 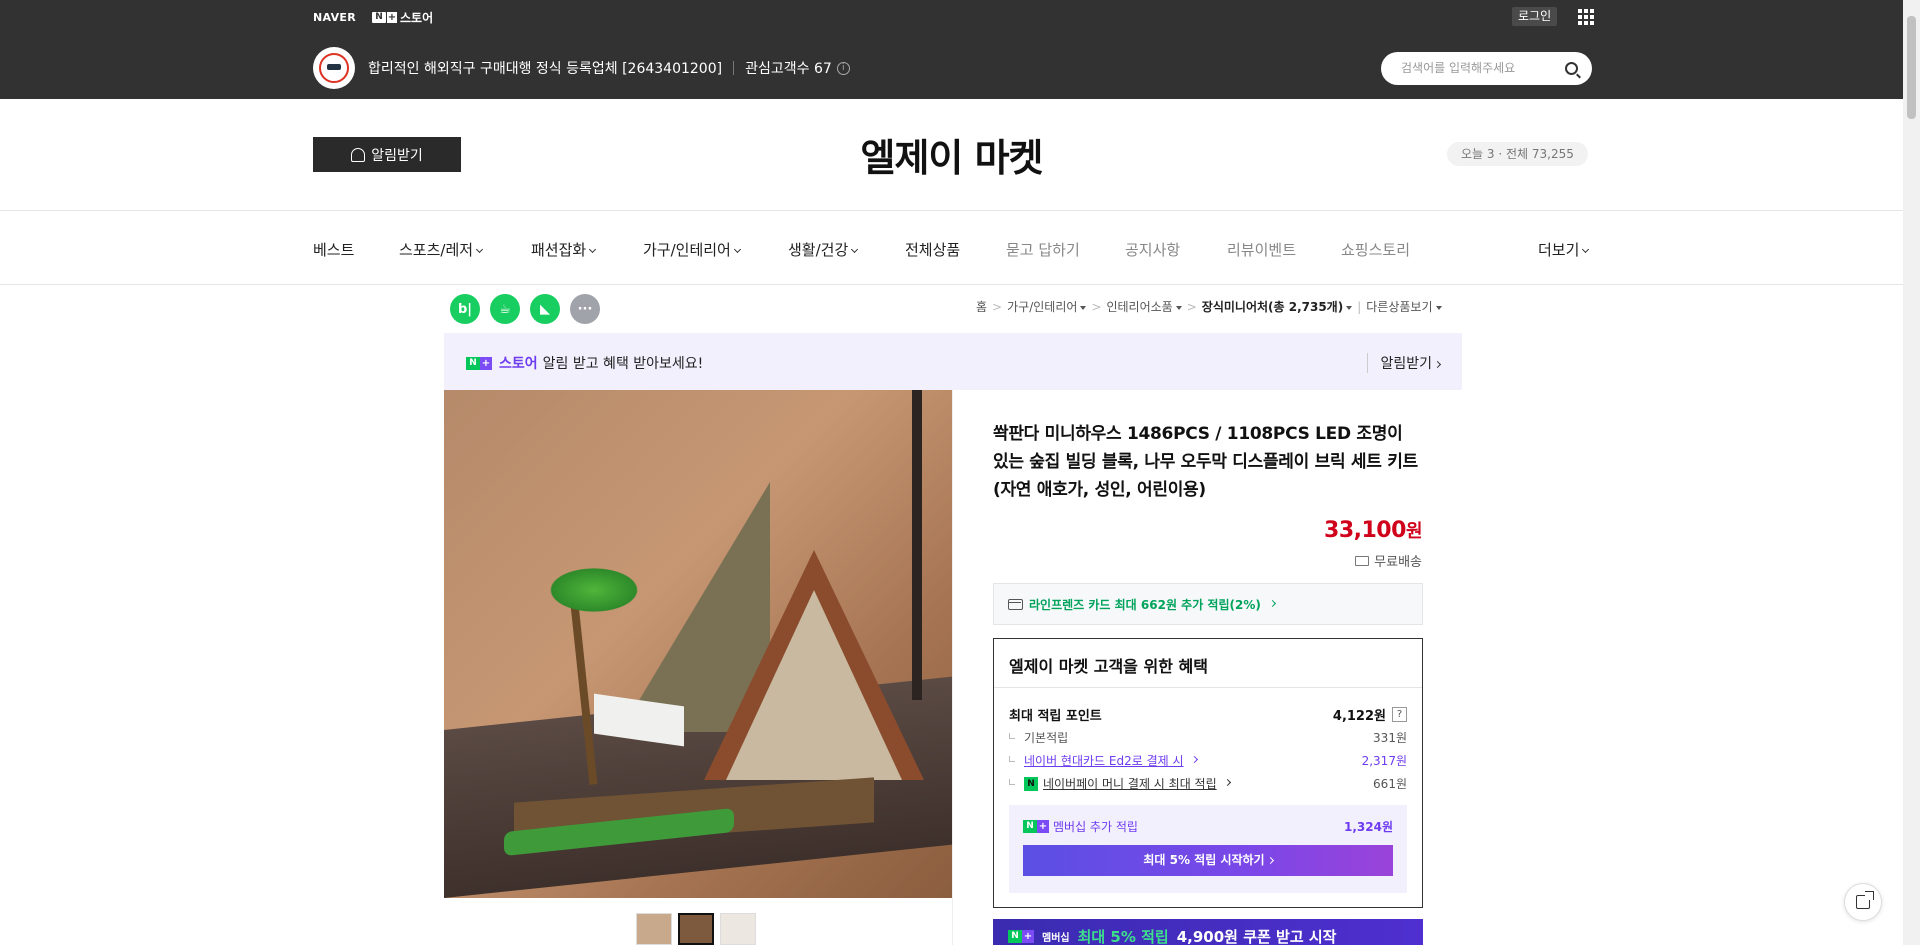 I want to click on points-label: 기본적립, so click(x=1046, y=738).